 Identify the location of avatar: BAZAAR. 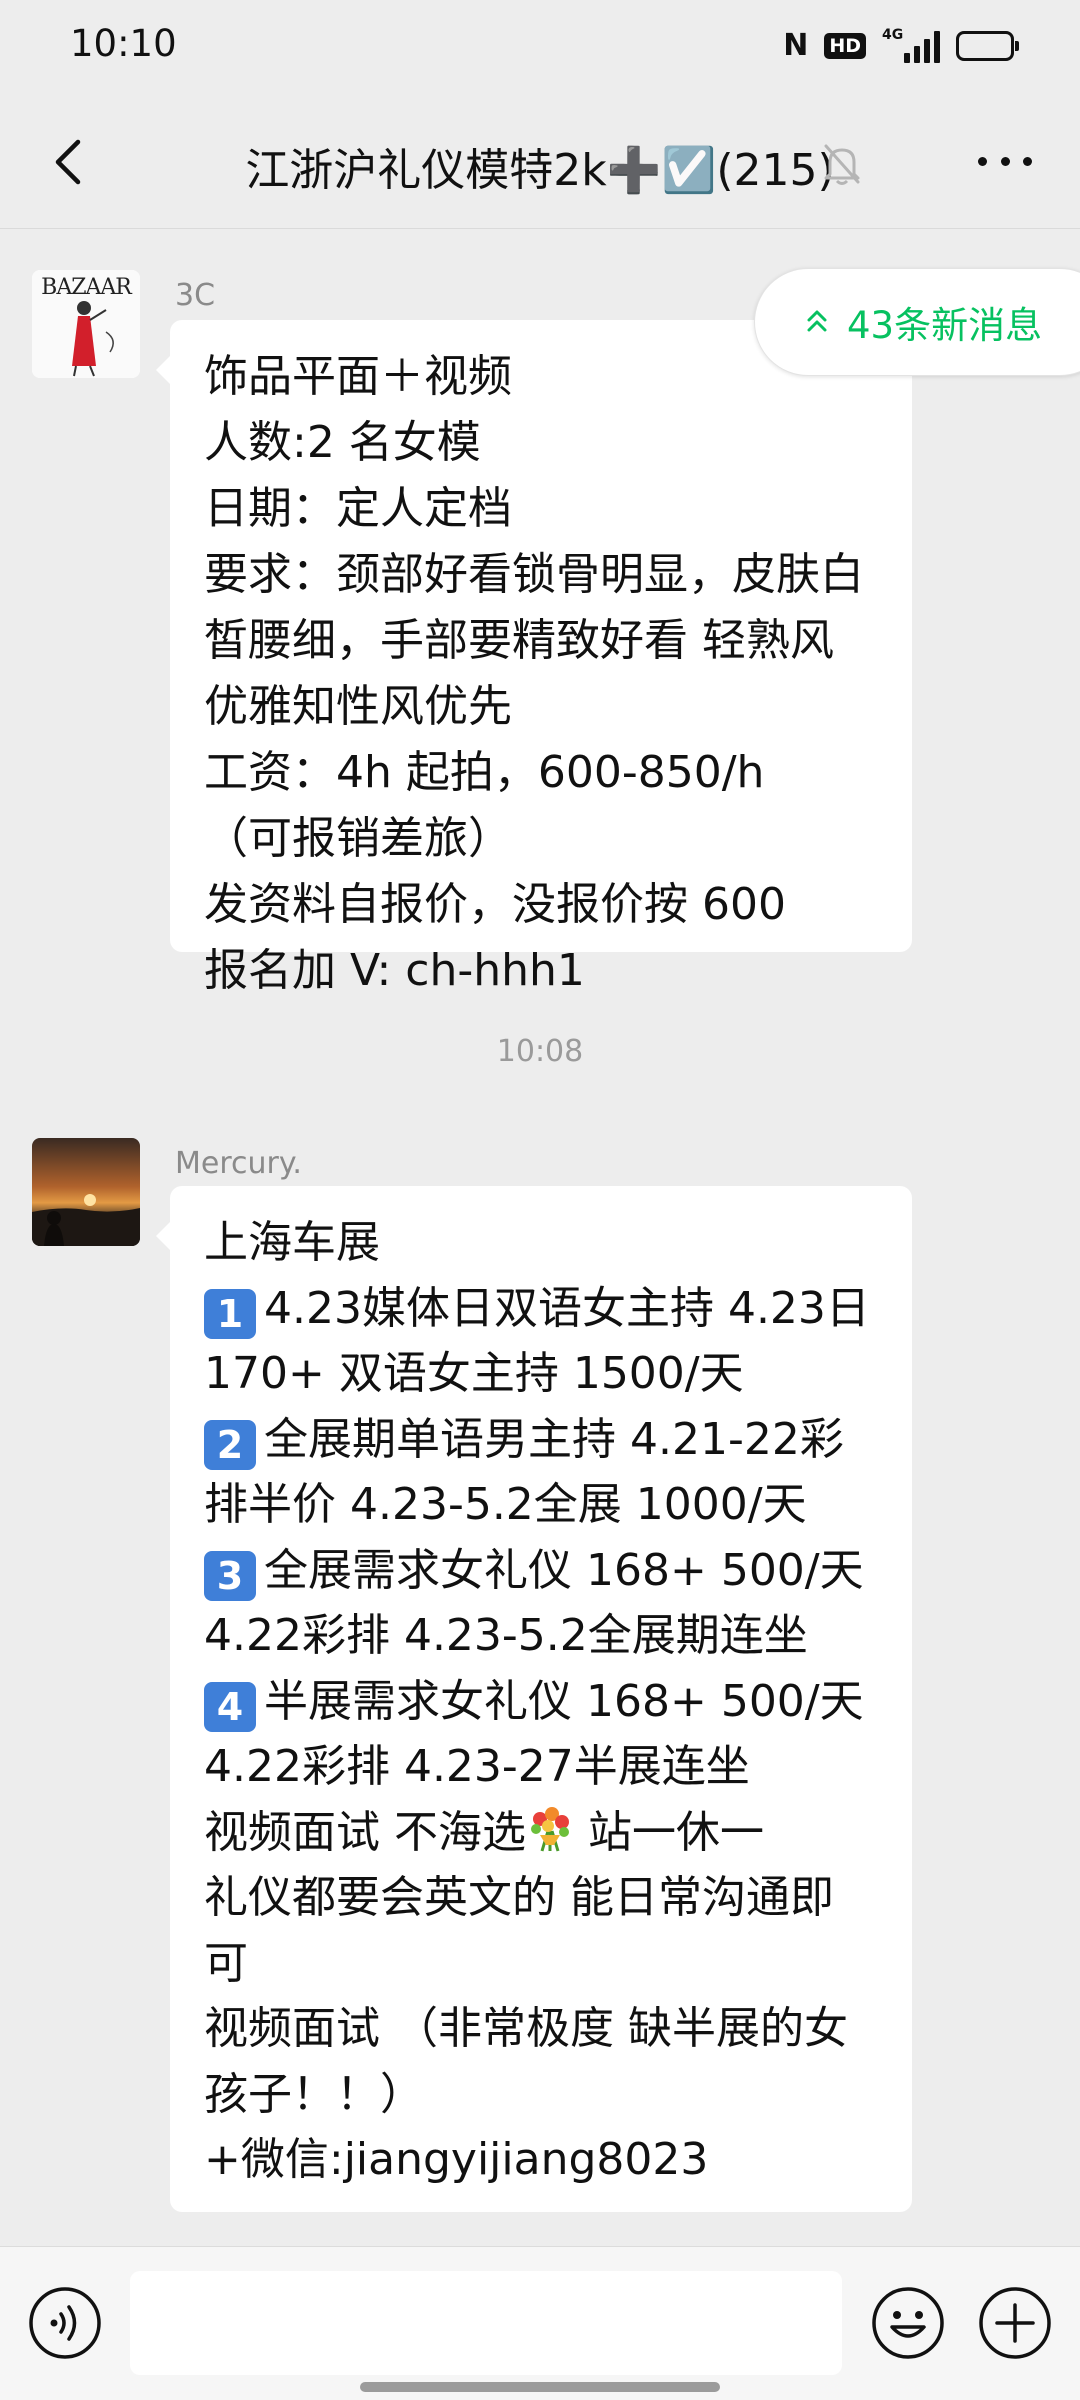
(86, 324).